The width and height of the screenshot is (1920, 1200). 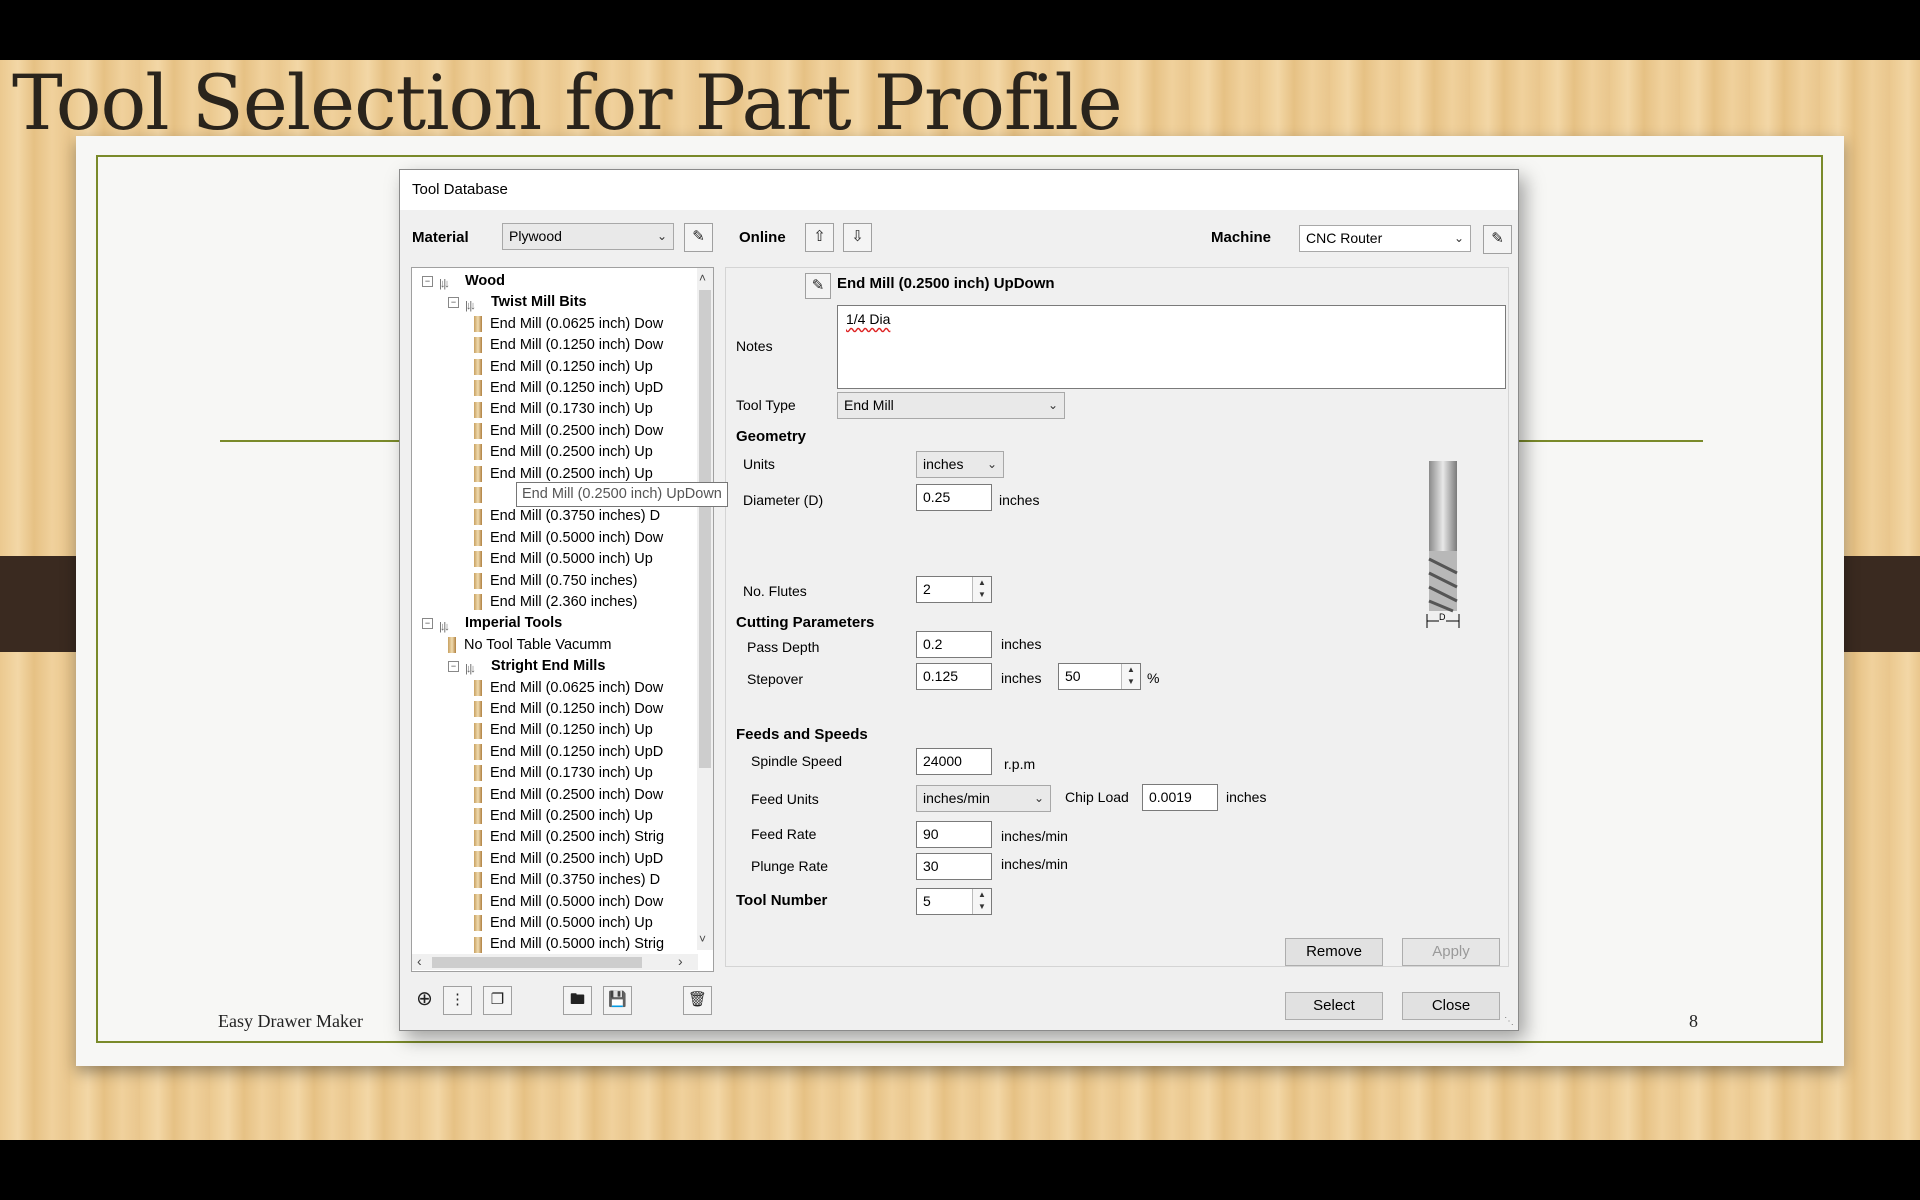 What do you see at coordinates (463, 281) in the screenshot?
I see `tree-group: − |↓|↓ Wood` at bounding box center [463, 281].